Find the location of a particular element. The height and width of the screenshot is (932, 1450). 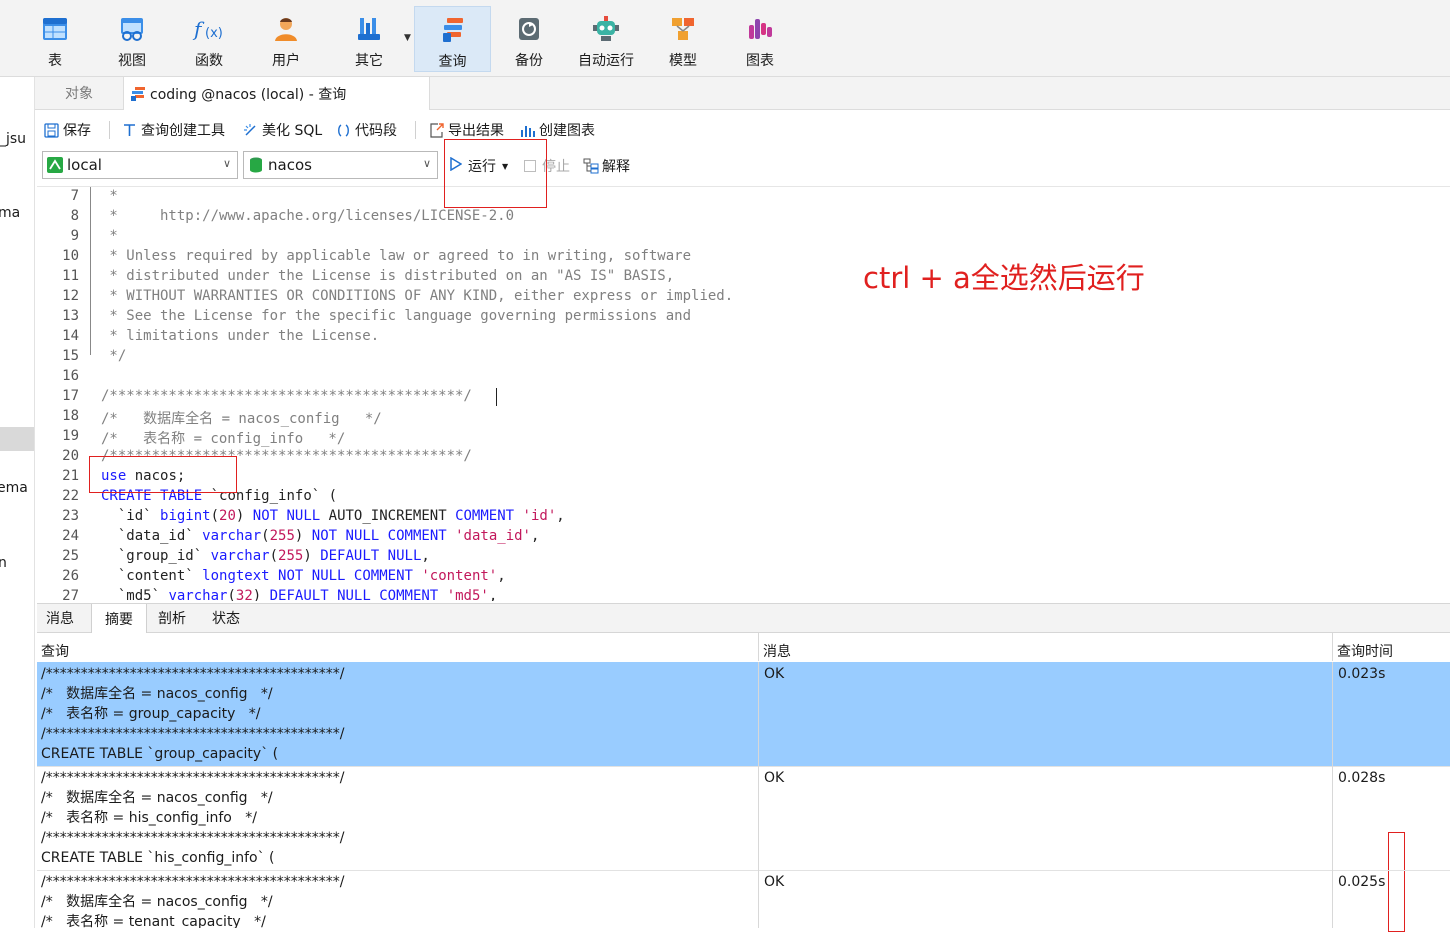

ribbon-model-button: 模型 is located at coordinates (683, 39).